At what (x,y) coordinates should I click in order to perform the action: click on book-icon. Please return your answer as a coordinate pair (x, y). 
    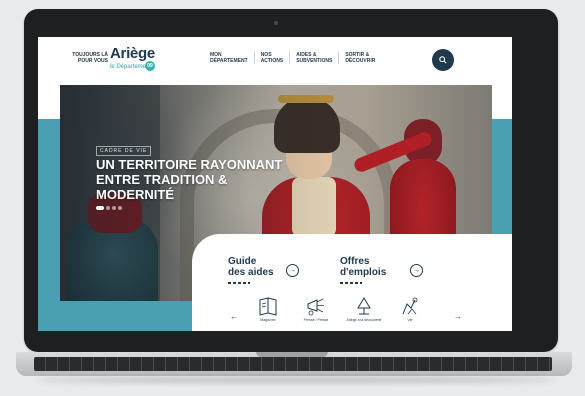
    Looking at the image, I should click on (268, 306).